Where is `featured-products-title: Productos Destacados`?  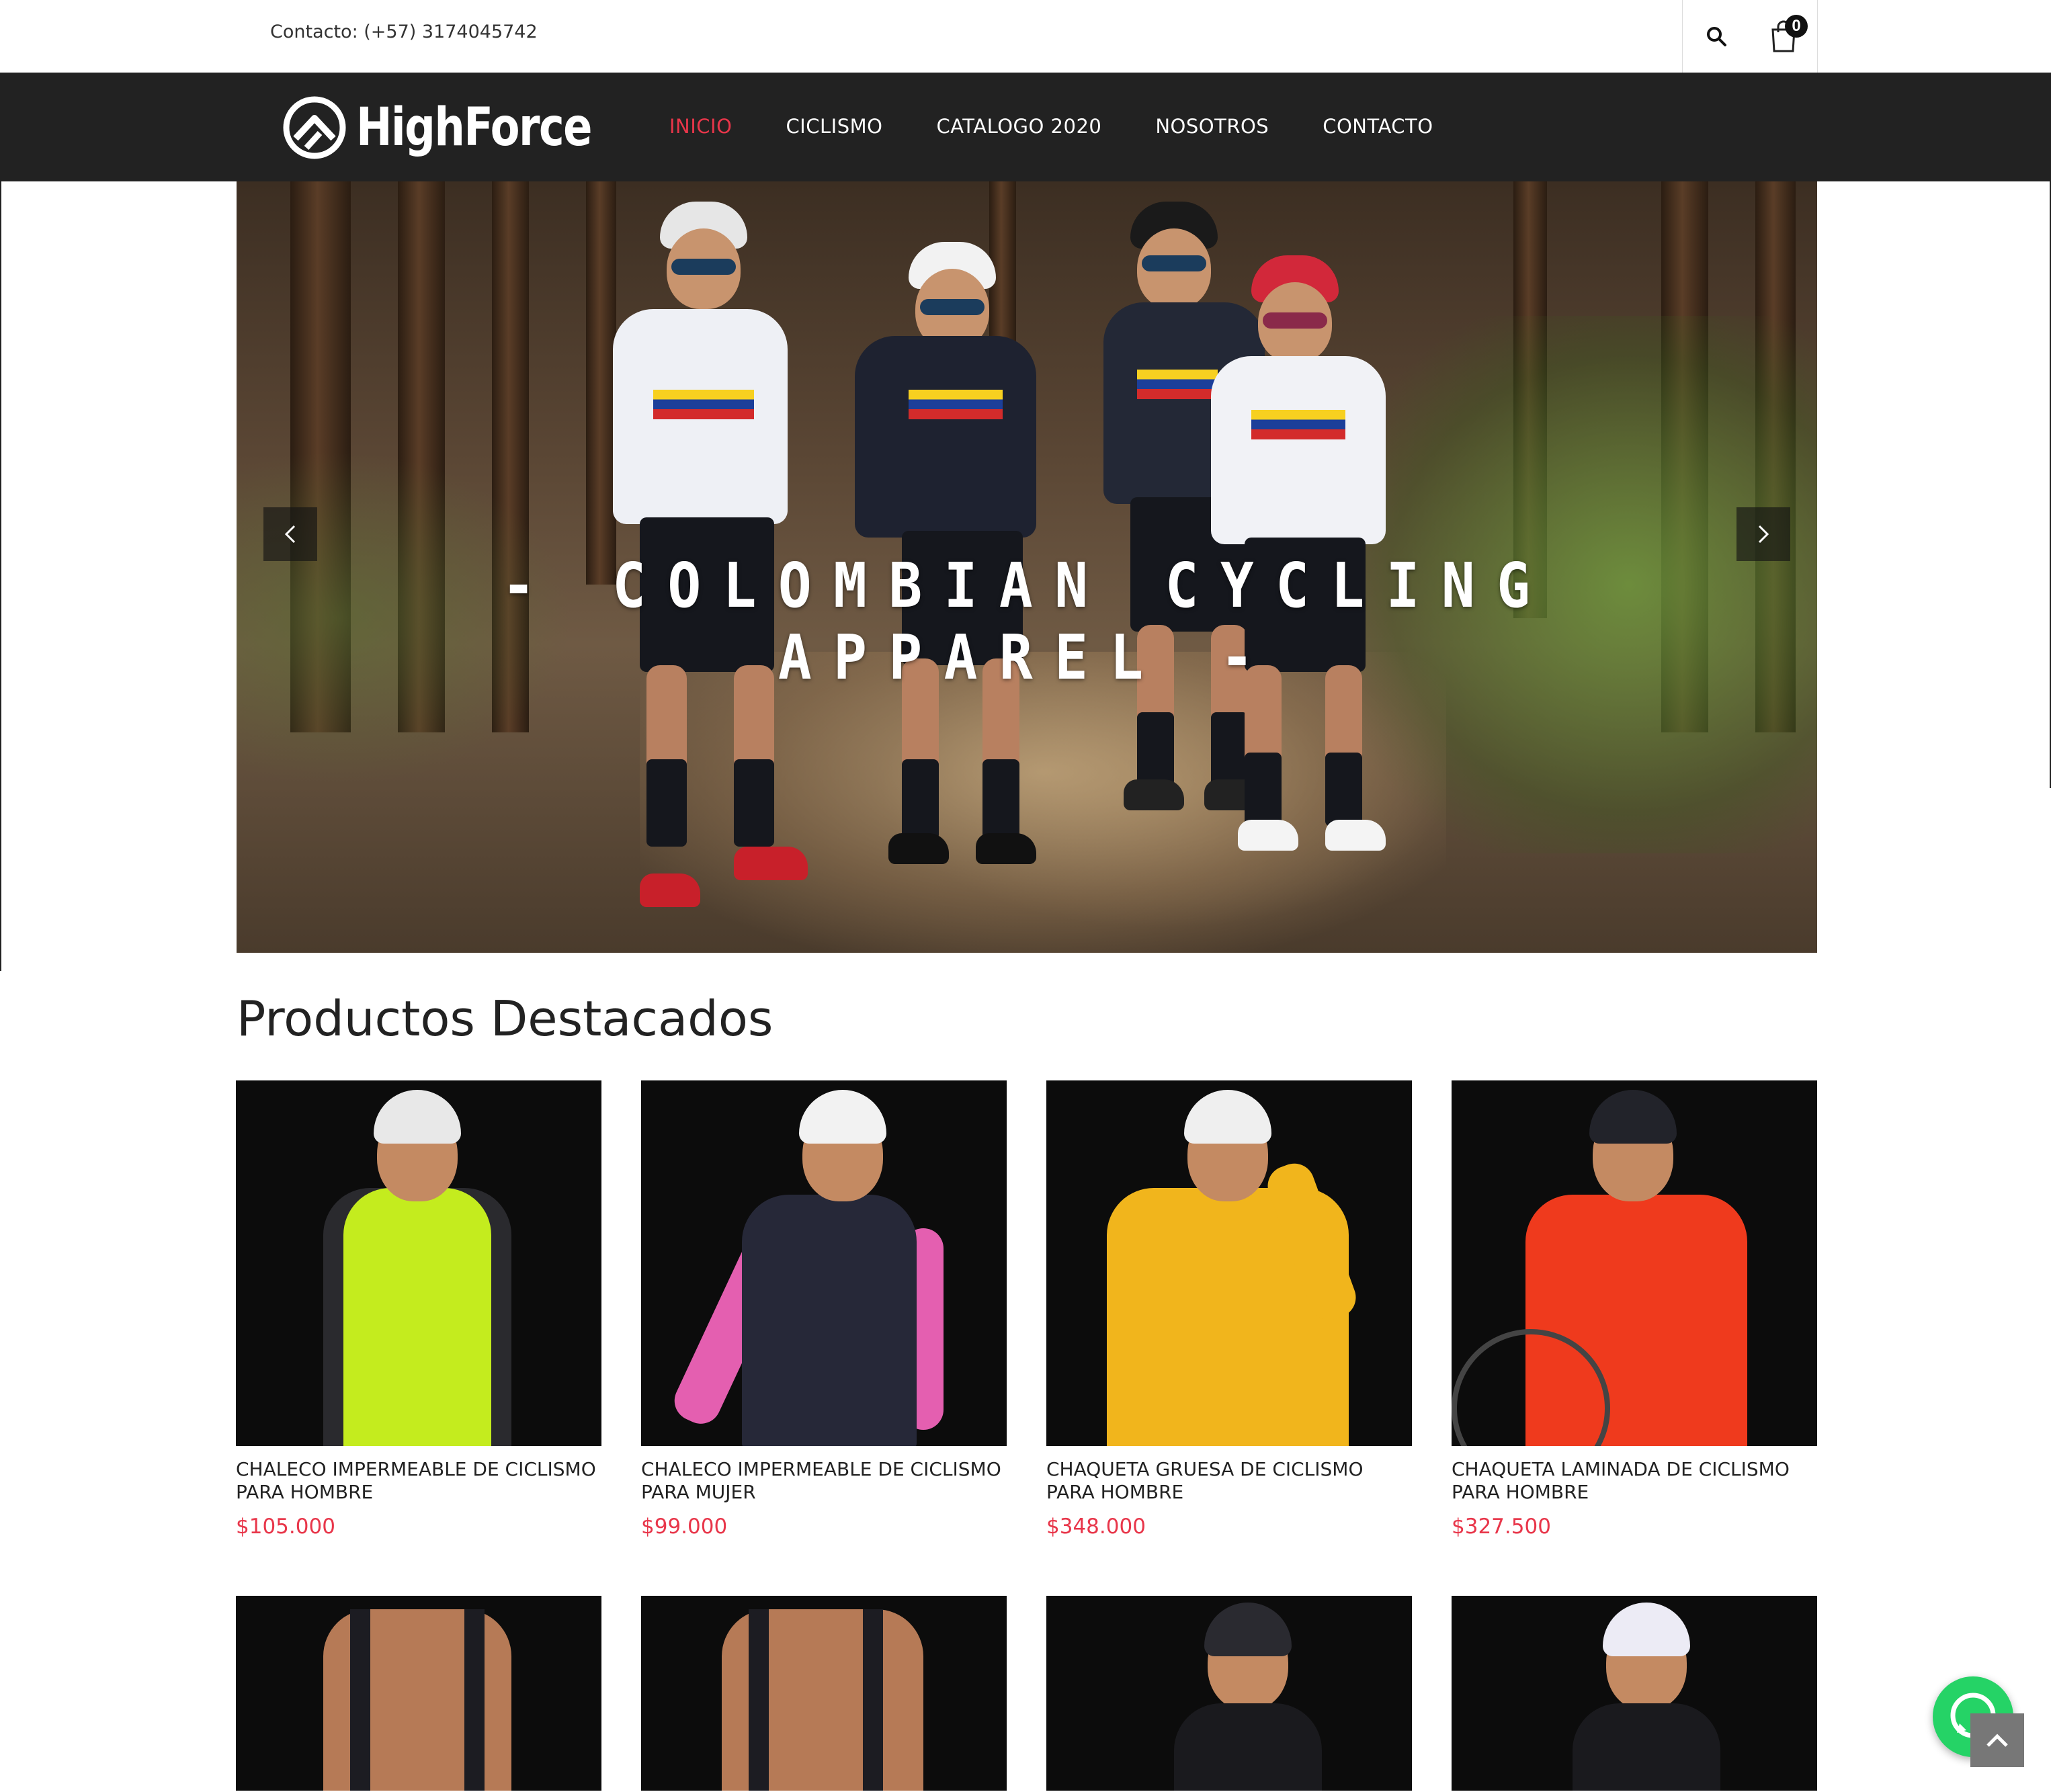 featured-products-title: Productos Destacados is located at coordinates (505, 1018).